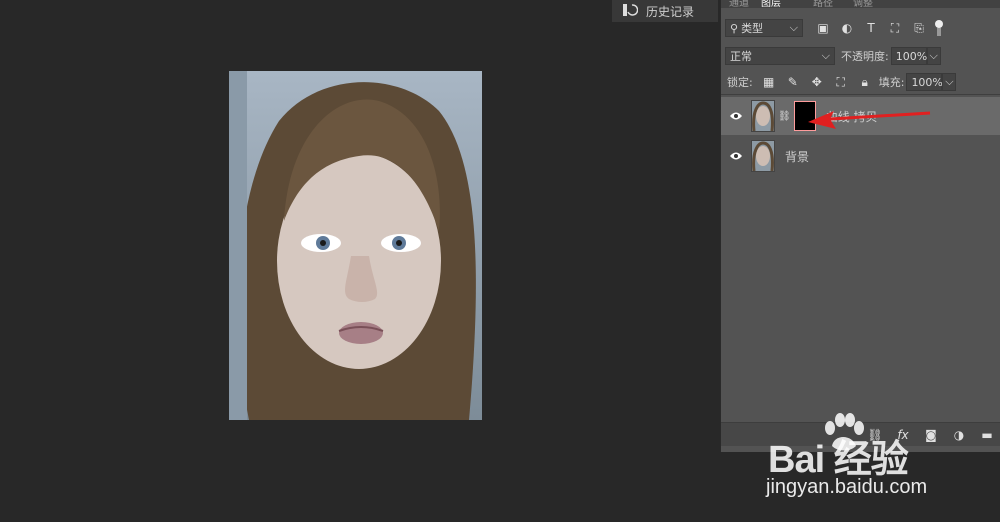  Describe the element at coordinates (823, 4) in the screenshot. I see `tab-paths: 路径` at that location.